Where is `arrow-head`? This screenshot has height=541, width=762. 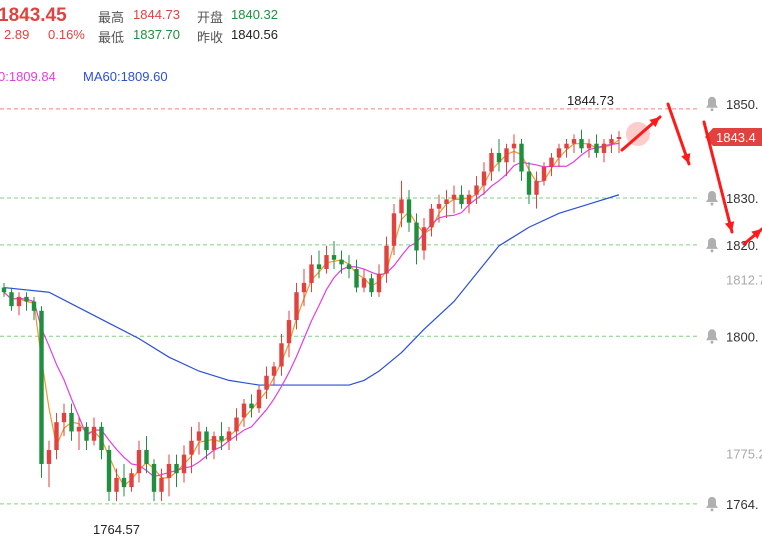 arrow-head is located at coordinates (686, 158).